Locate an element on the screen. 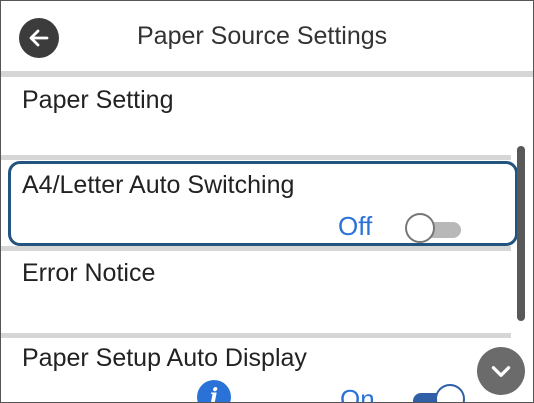 Image resolution: width=534 pixels, height=403 pixels. menu-item-label: Paper Setting is located at coordinates (98, 100).